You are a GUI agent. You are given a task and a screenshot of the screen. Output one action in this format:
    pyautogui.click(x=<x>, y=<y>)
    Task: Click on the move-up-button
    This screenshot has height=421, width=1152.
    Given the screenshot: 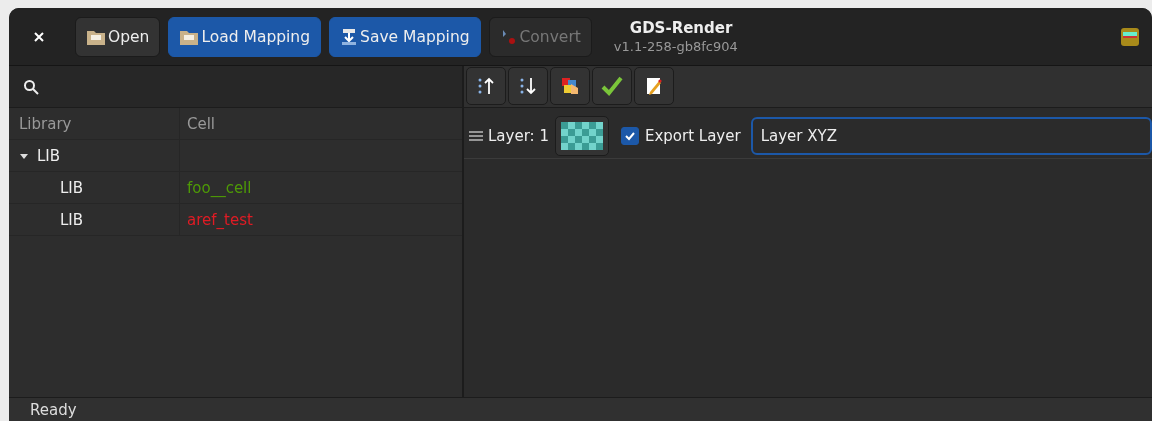 What is the action you would take?
    pyautogui.click(x=486, y=86)
    